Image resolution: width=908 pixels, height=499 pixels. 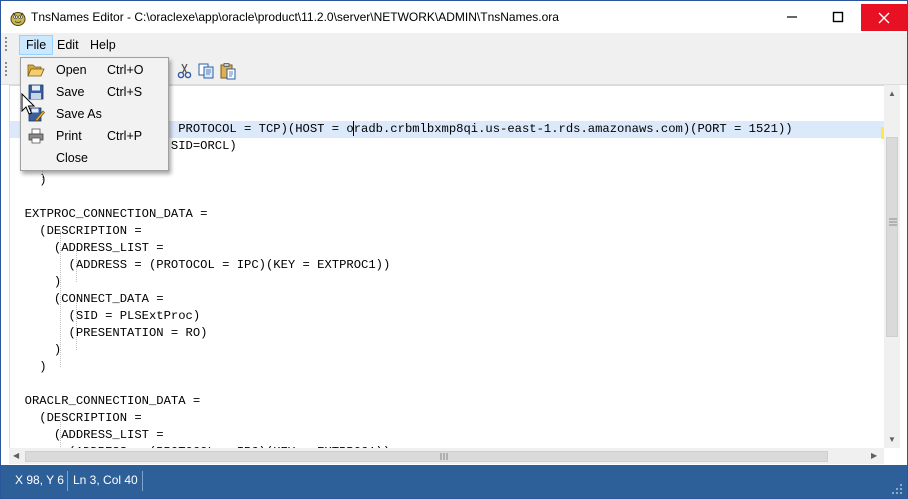 I want to click on paste-icon, so click(x=228, y=71).